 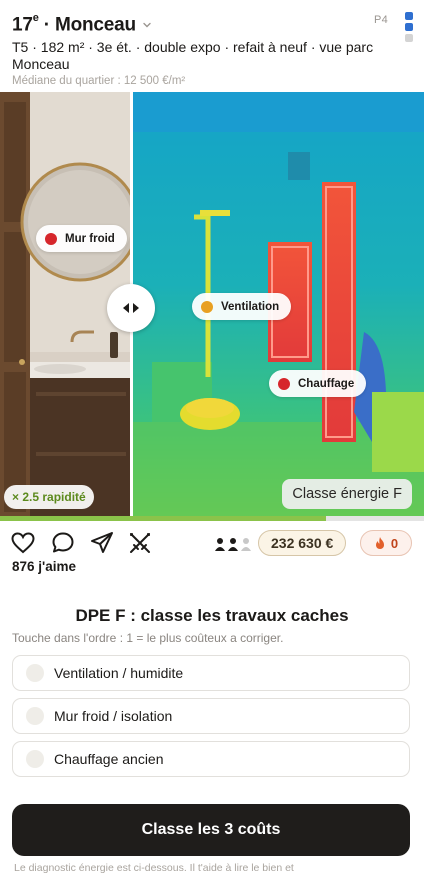 I want to click on likes-count: 876 j'aime, so click(x=44, y=566).